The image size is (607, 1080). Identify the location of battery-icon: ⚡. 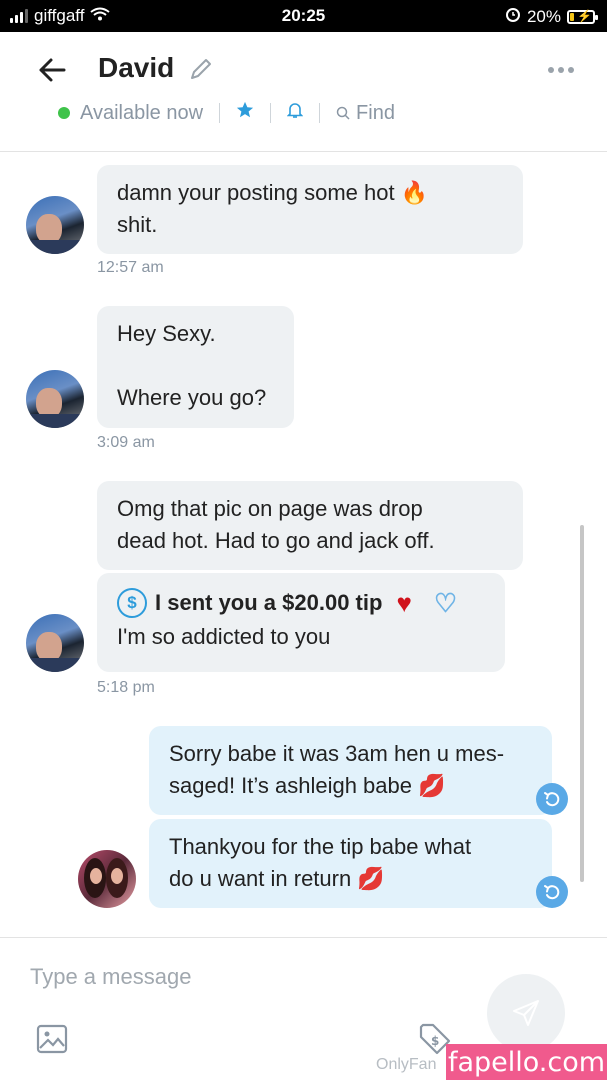
(582, 16).